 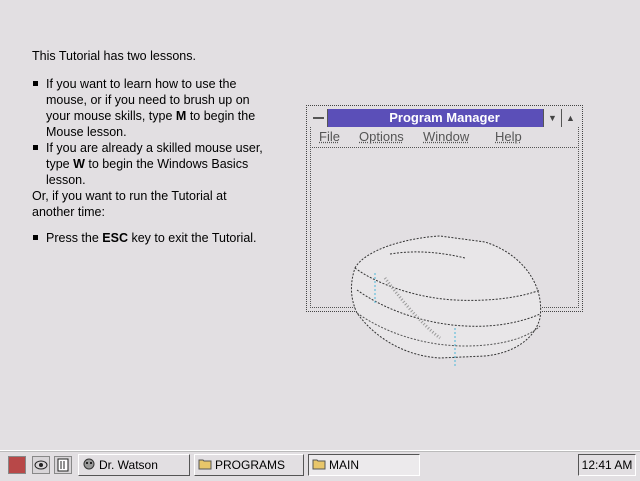 I want to click on program-manager-title: Program Manager, so click(x=444, y=117).